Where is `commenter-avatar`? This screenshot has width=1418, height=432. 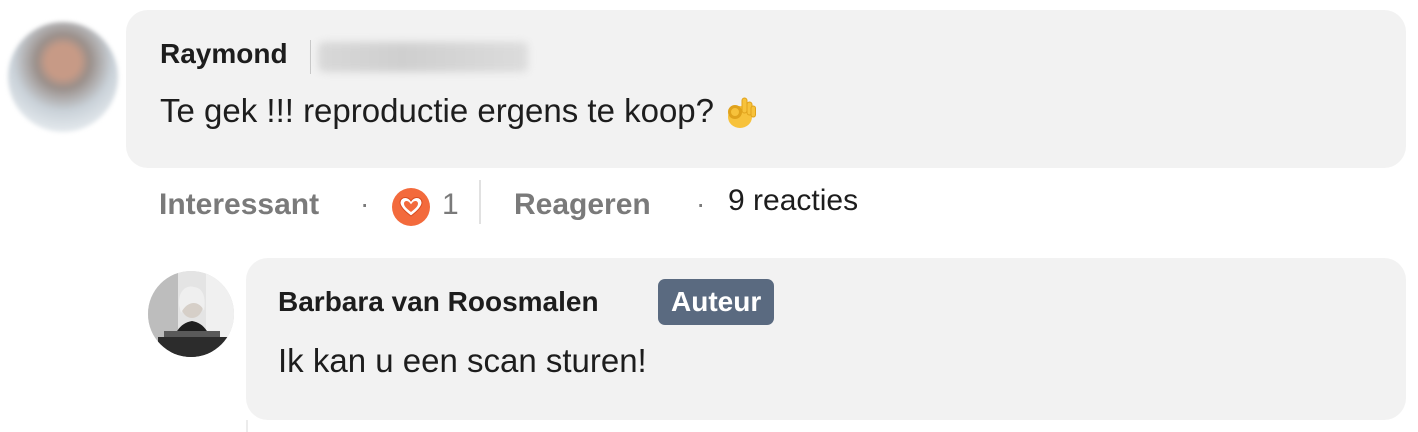
commenter-avatar is located at coordinates (63, 77).